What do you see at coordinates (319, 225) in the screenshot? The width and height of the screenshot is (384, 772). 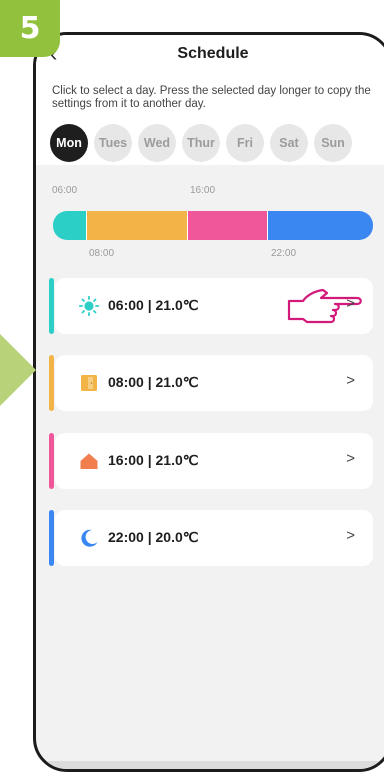 I see `timeline-segment-night` at bounding box center [319, 225].